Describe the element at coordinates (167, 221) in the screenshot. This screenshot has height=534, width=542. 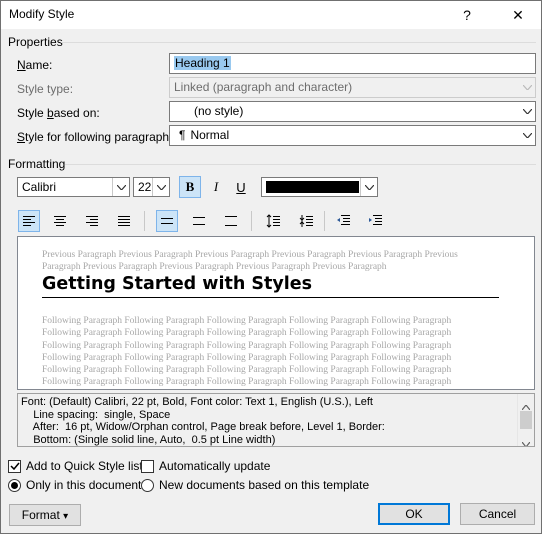
I see `single-spacing-icon` at that location.